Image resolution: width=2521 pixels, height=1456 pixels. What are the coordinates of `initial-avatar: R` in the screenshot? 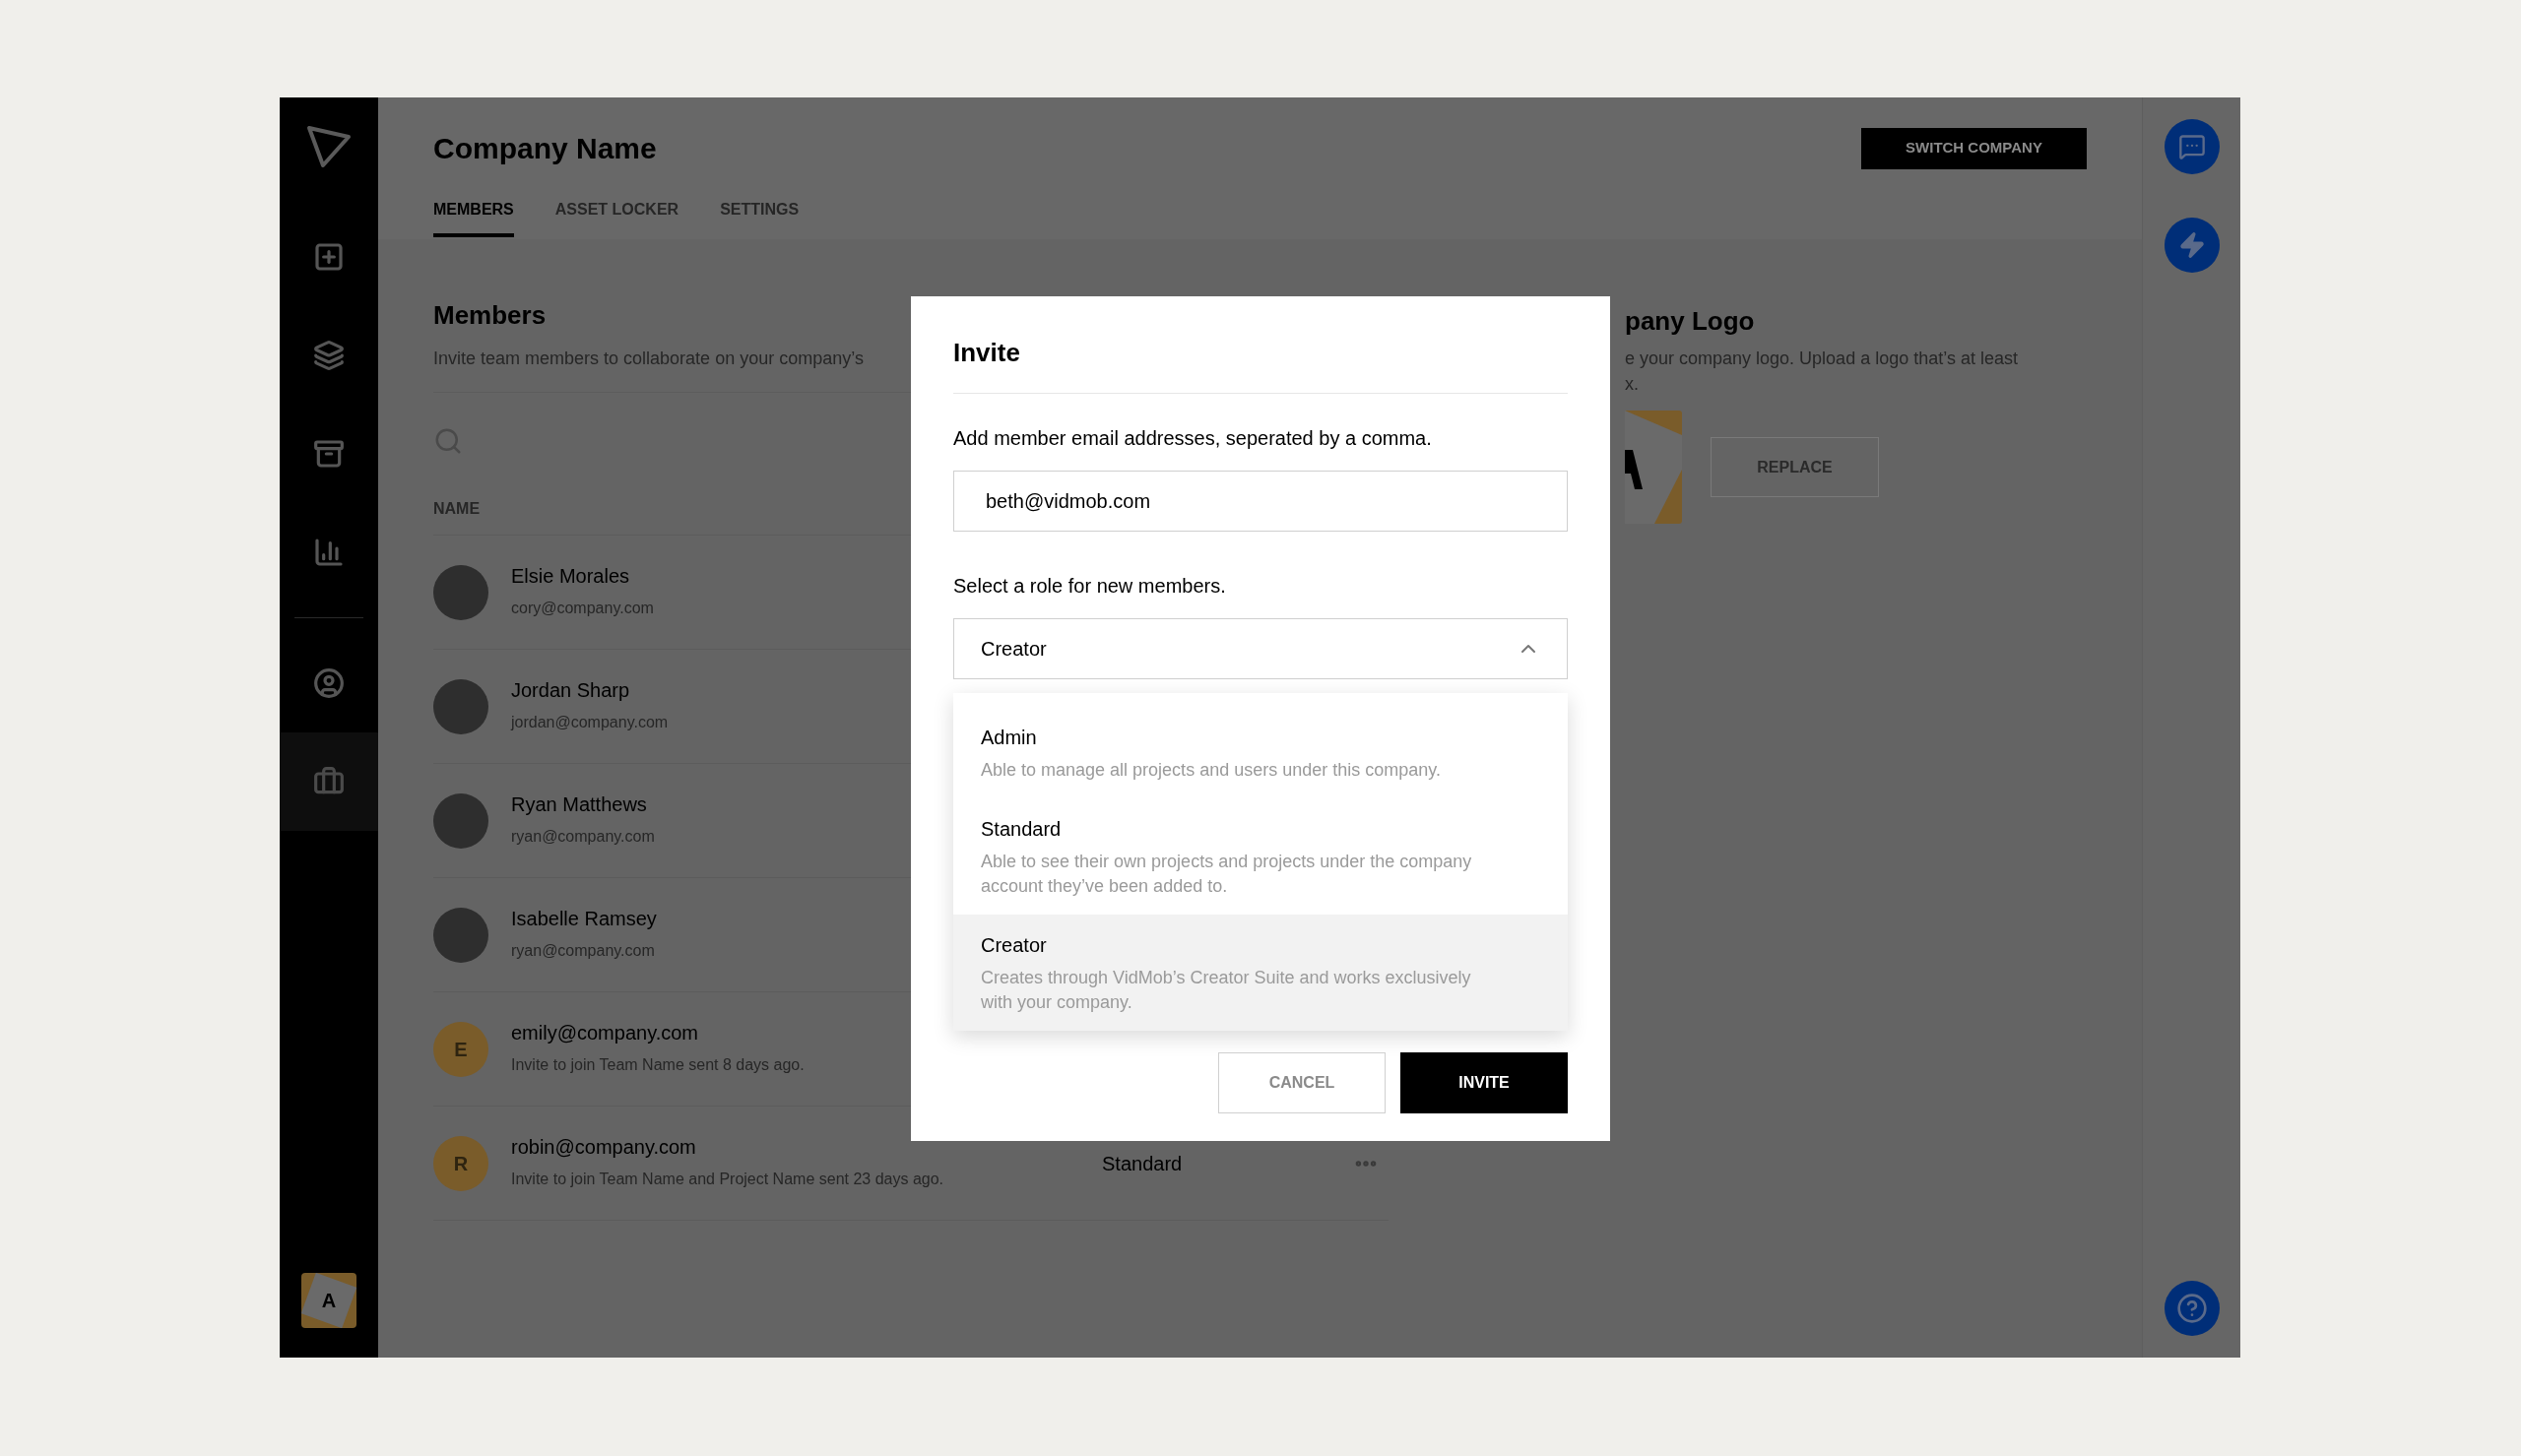 It's located at (460, 1163).